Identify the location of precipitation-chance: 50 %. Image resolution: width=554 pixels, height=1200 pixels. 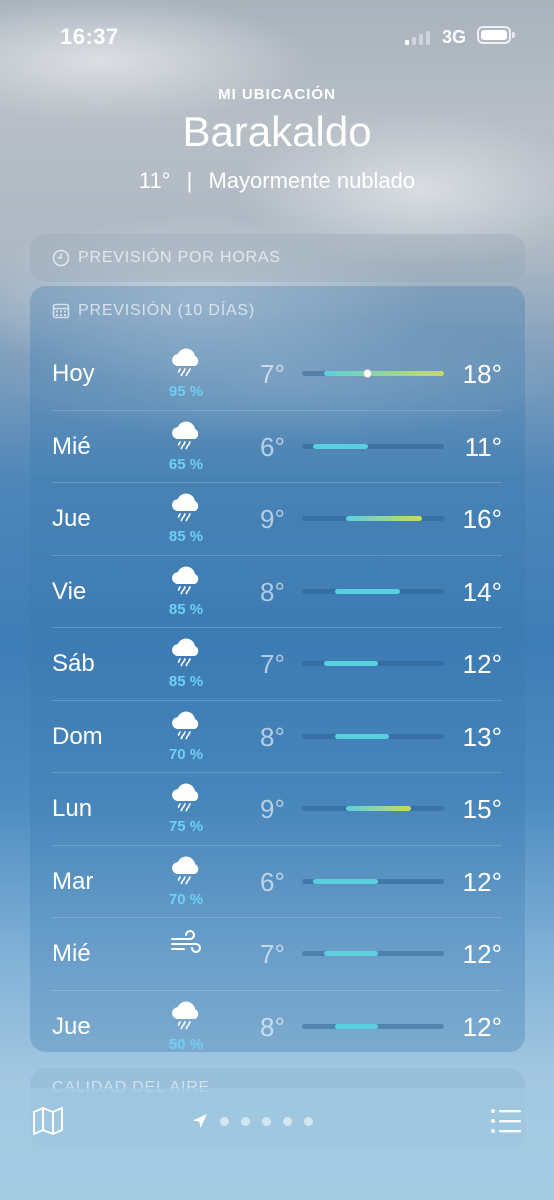
(186, 1044).